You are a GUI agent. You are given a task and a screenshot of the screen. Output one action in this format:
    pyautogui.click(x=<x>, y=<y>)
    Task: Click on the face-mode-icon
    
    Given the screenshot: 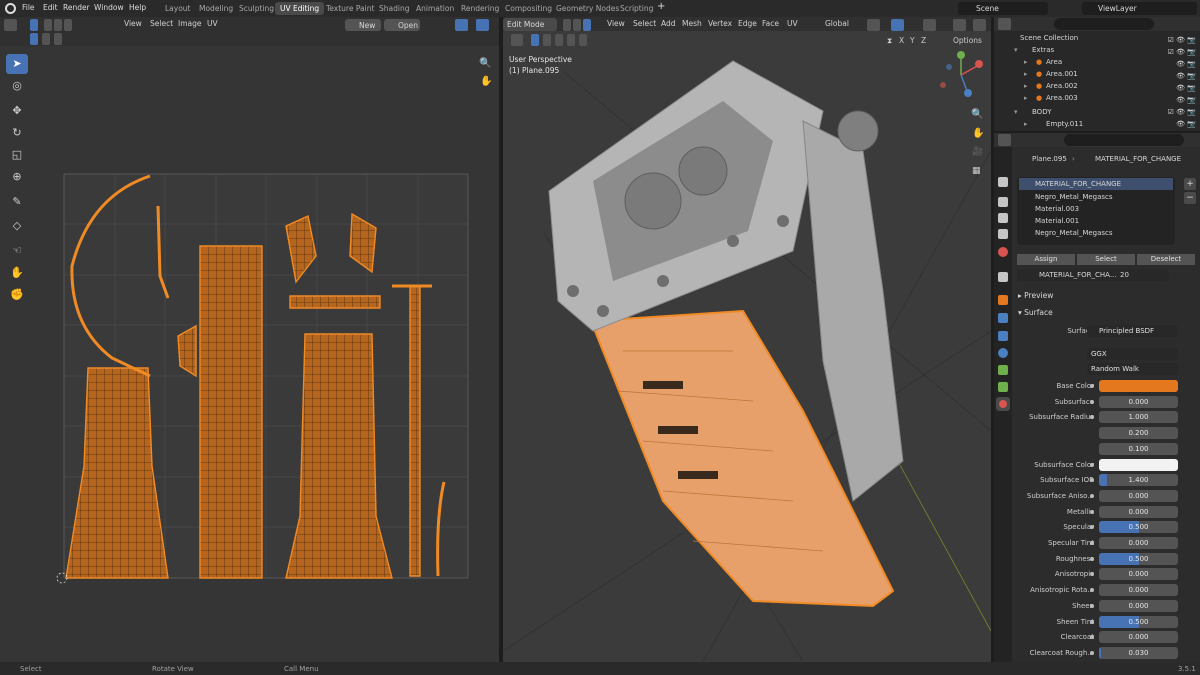 What is the action you would take?
    pyautogui.click(x=587, y=25)
    